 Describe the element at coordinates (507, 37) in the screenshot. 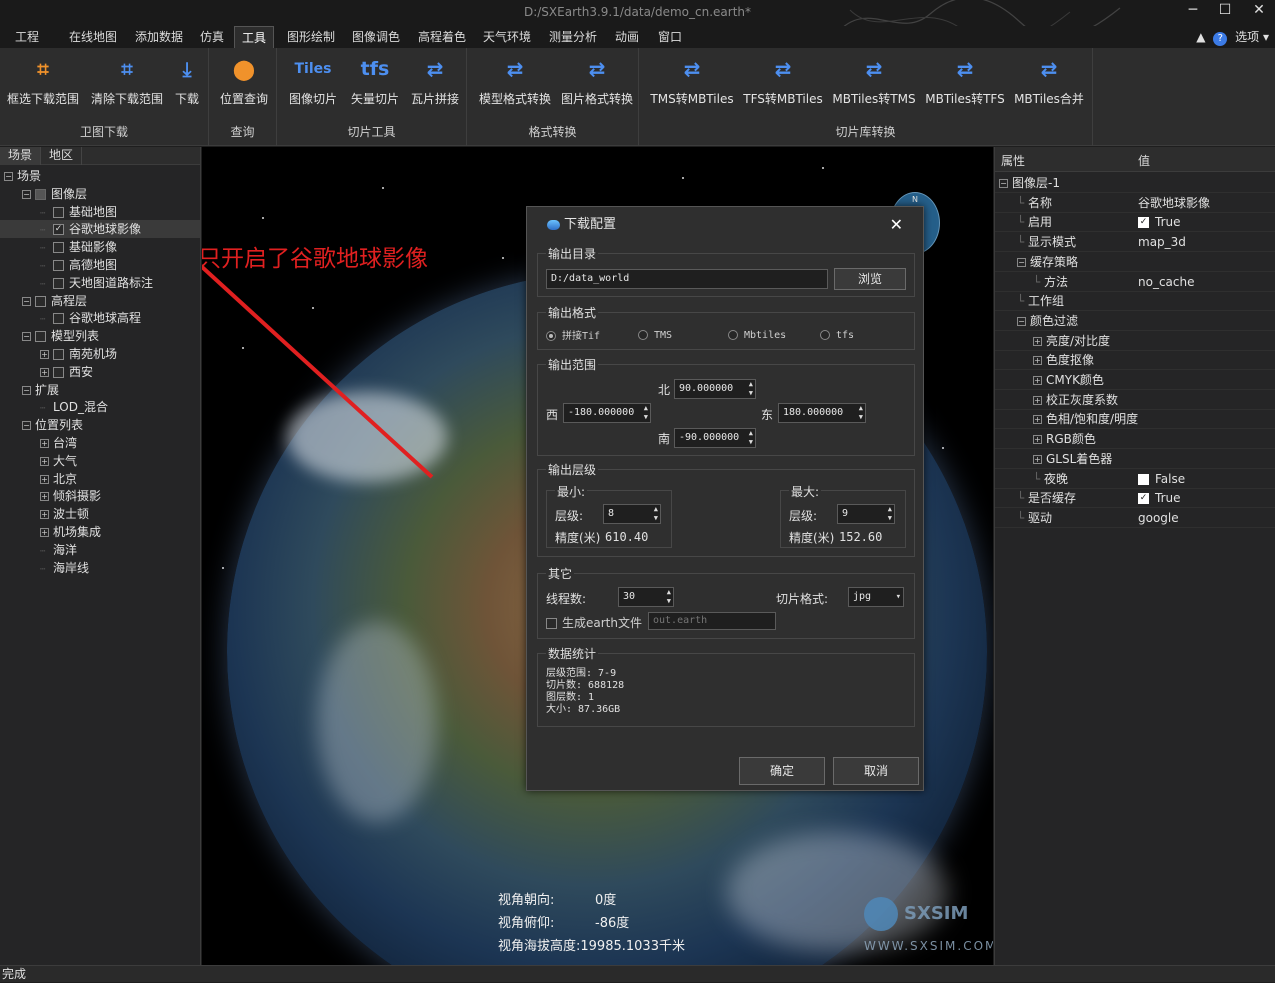

I see `menu-weather: 天气环境` at that location.